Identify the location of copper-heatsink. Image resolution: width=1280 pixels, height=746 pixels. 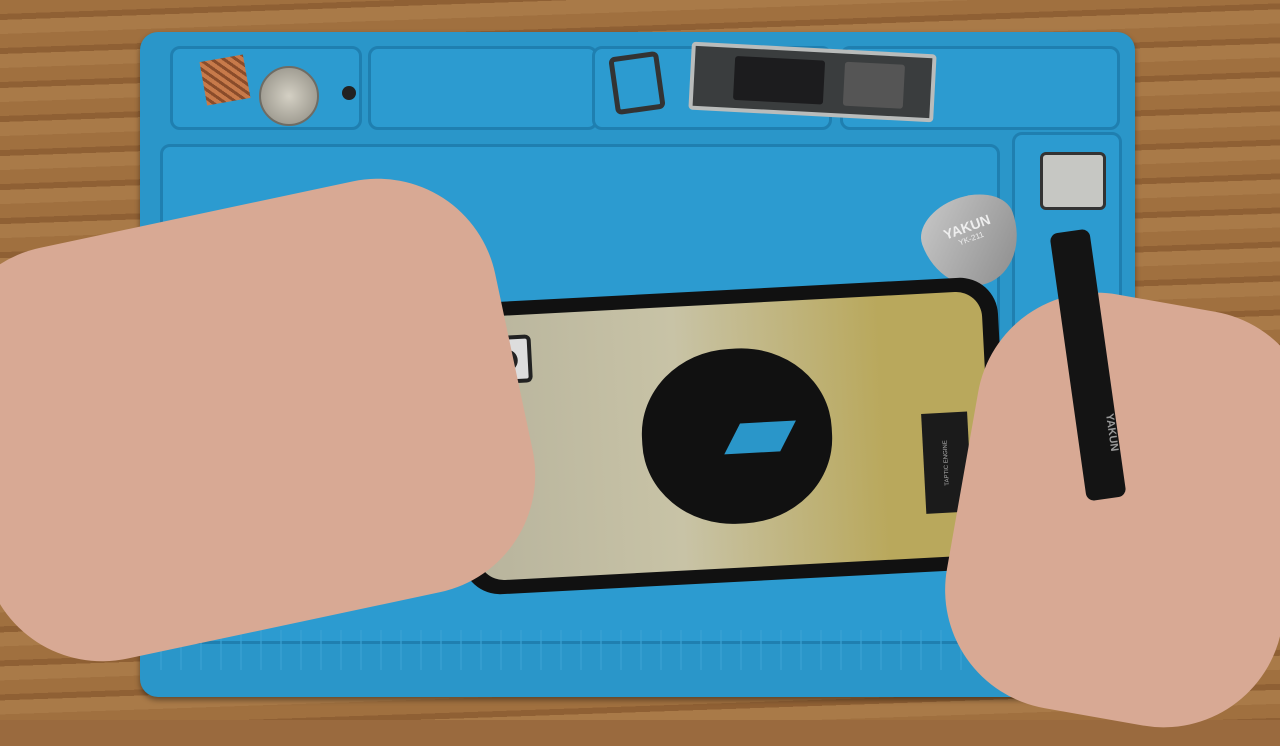
(225, 80).